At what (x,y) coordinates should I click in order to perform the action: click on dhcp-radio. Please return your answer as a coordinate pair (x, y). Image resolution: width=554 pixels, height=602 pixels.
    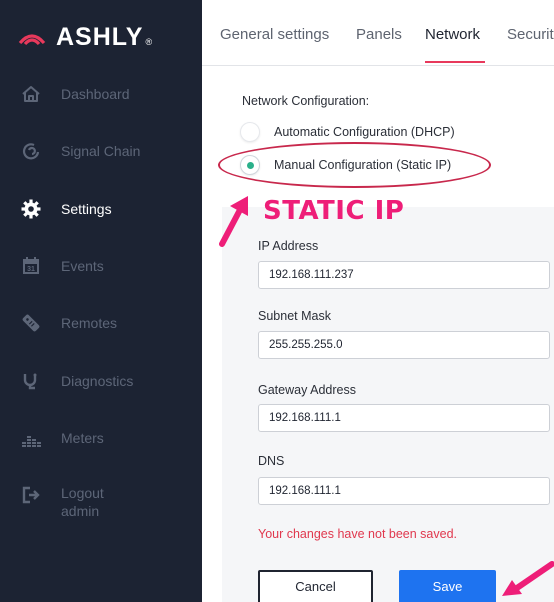
    Looking at the image, I should click on (250, 132).